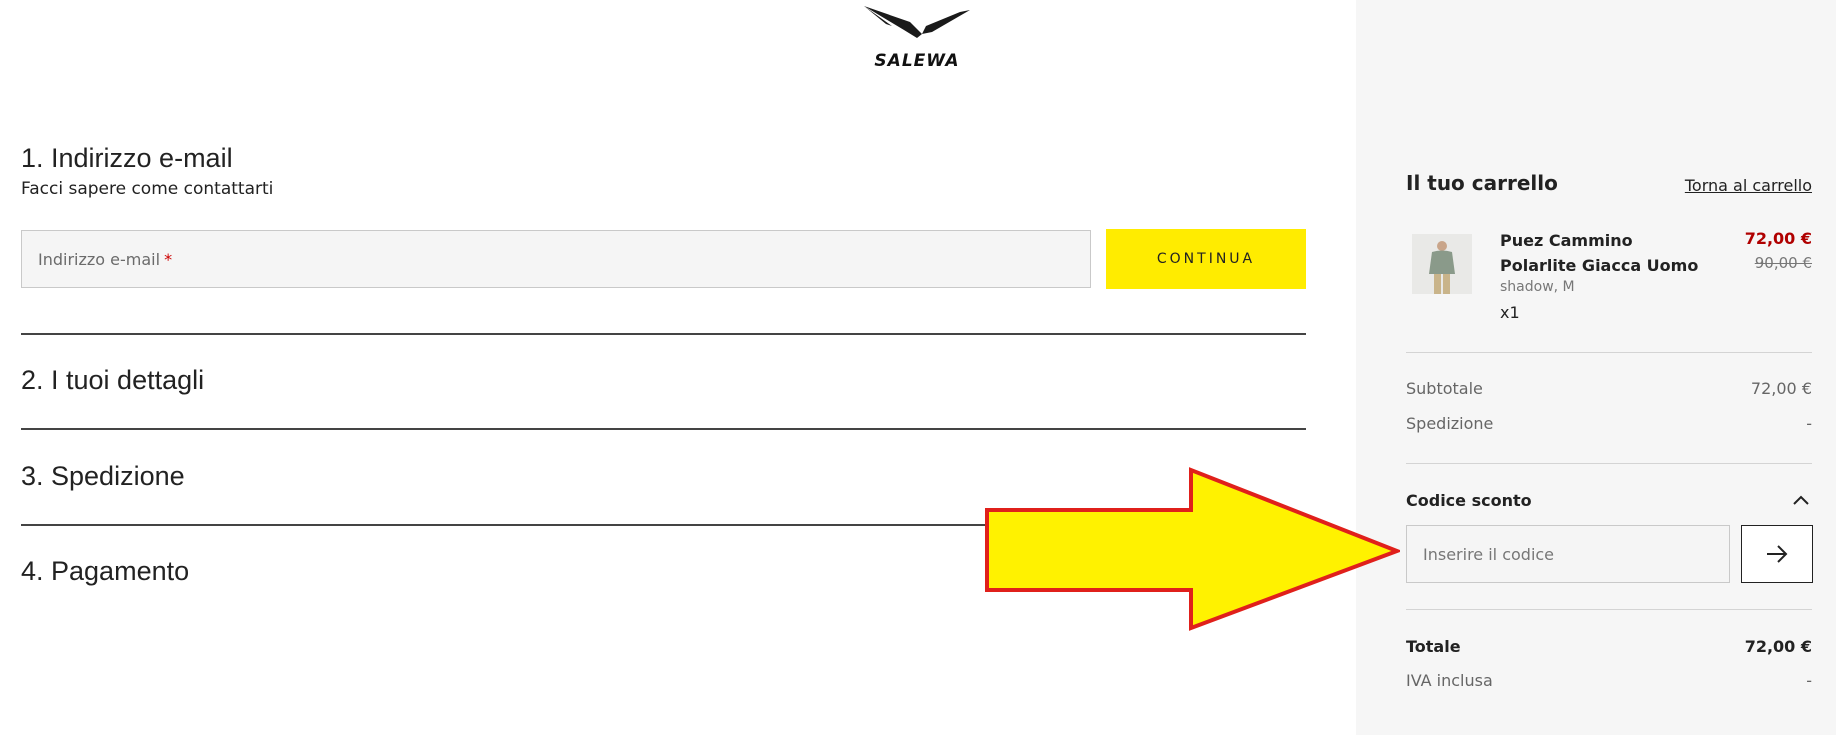 This screenshot has height=735, width=1836. I want to click on product-variant: shadow, M, so click(1537, 287).